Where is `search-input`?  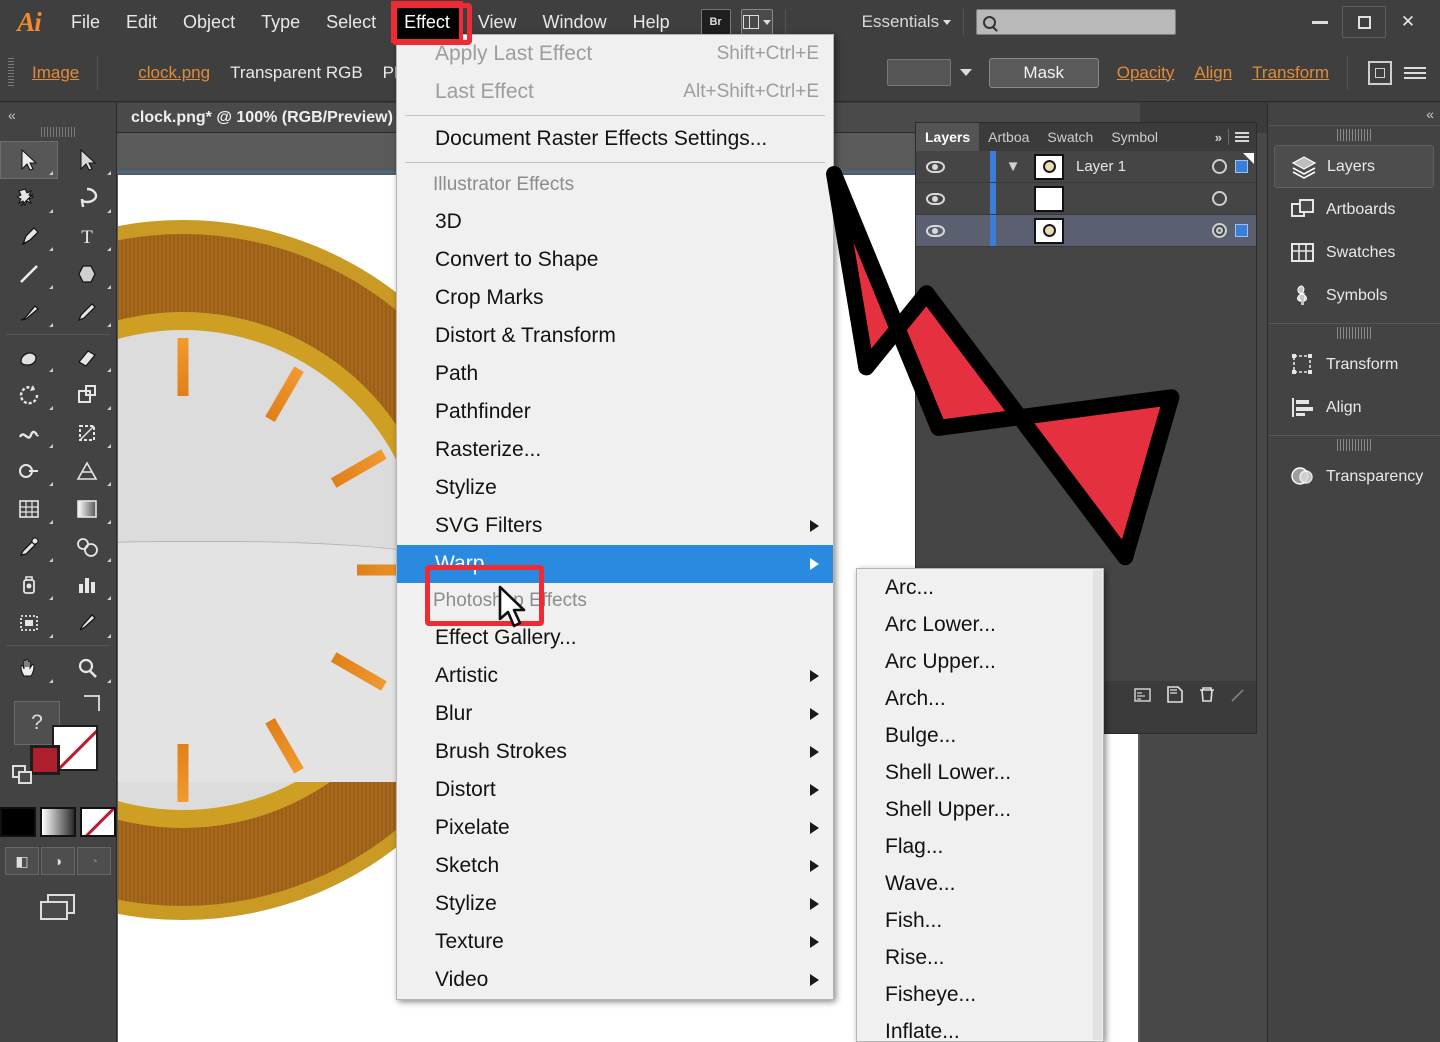 search-input is located at coordinates (1076, 22).